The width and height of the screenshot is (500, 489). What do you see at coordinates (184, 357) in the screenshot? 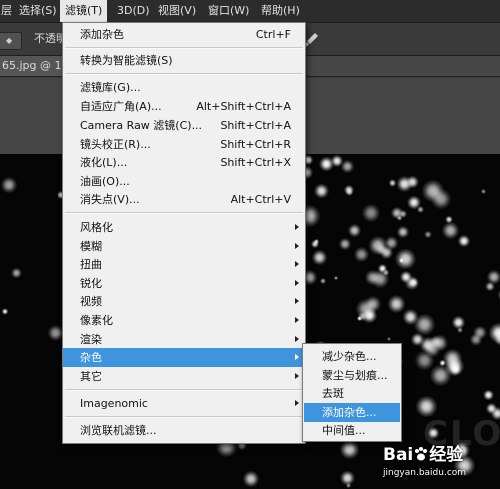
I see `menu-item-noise: 杂色` at bounding box center [184, 357].